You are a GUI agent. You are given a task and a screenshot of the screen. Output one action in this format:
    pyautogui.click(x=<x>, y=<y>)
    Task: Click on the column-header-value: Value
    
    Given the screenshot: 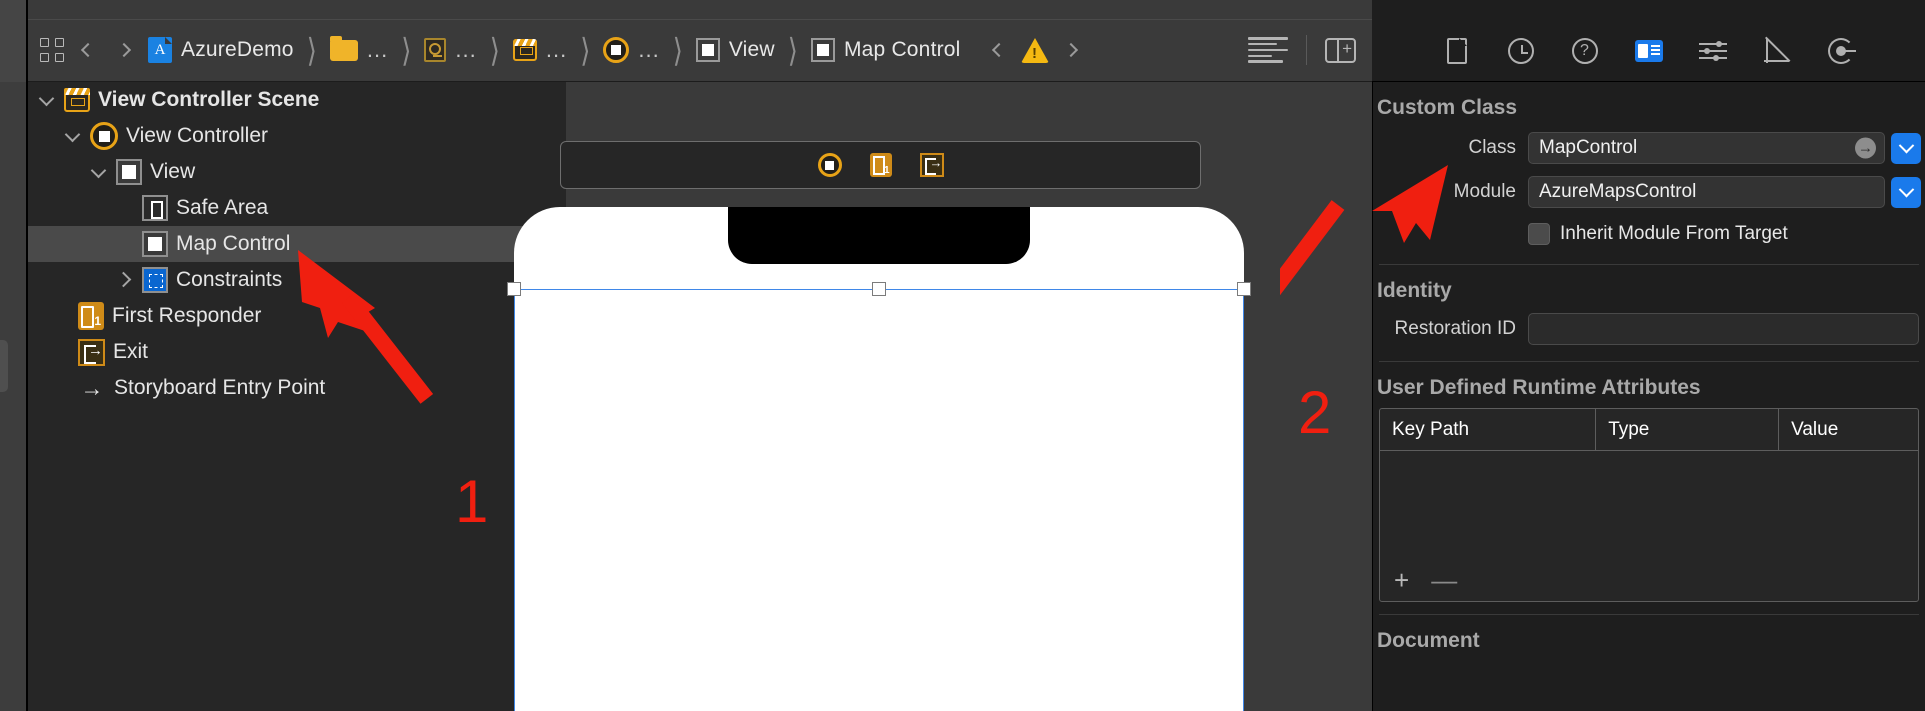 What is the action you would take?
    pyautogui.click(x=1848, y=429)
    